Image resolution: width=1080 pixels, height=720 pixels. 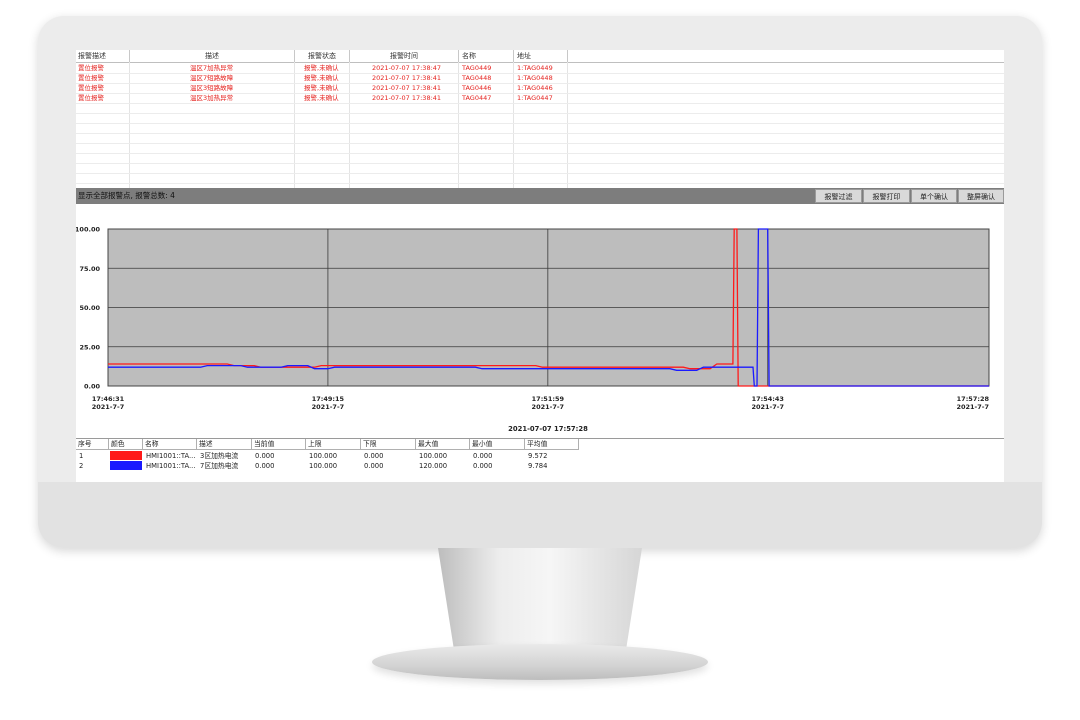 What do you see at coordinates (548, 399) in the screenshot?
I see `x-tick-time-label: 17:51:59` at bounding box center [548, 399].